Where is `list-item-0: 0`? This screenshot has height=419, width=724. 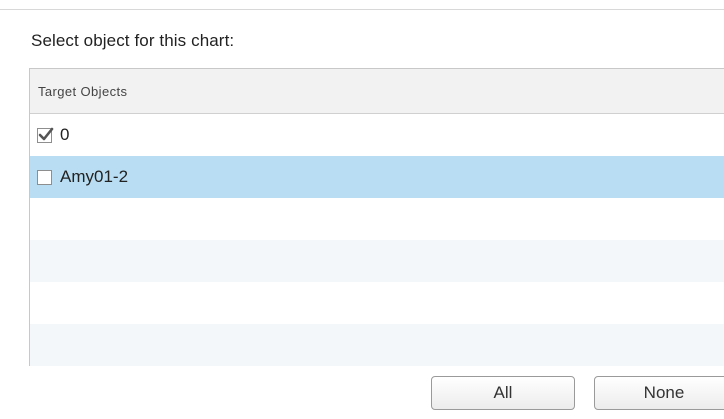
list-item-0: 0 is located at coordinates (377, 135).